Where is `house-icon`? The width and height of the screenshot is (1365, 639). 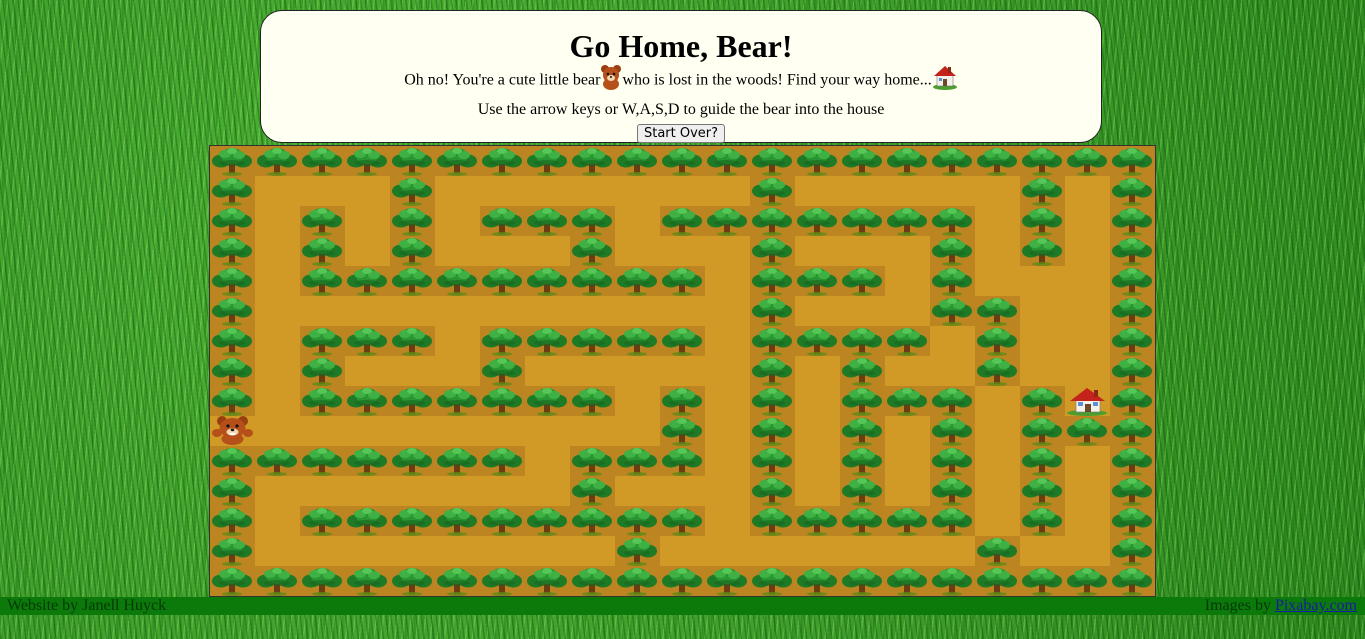
house-icon is located at coordinates (1087, 403).